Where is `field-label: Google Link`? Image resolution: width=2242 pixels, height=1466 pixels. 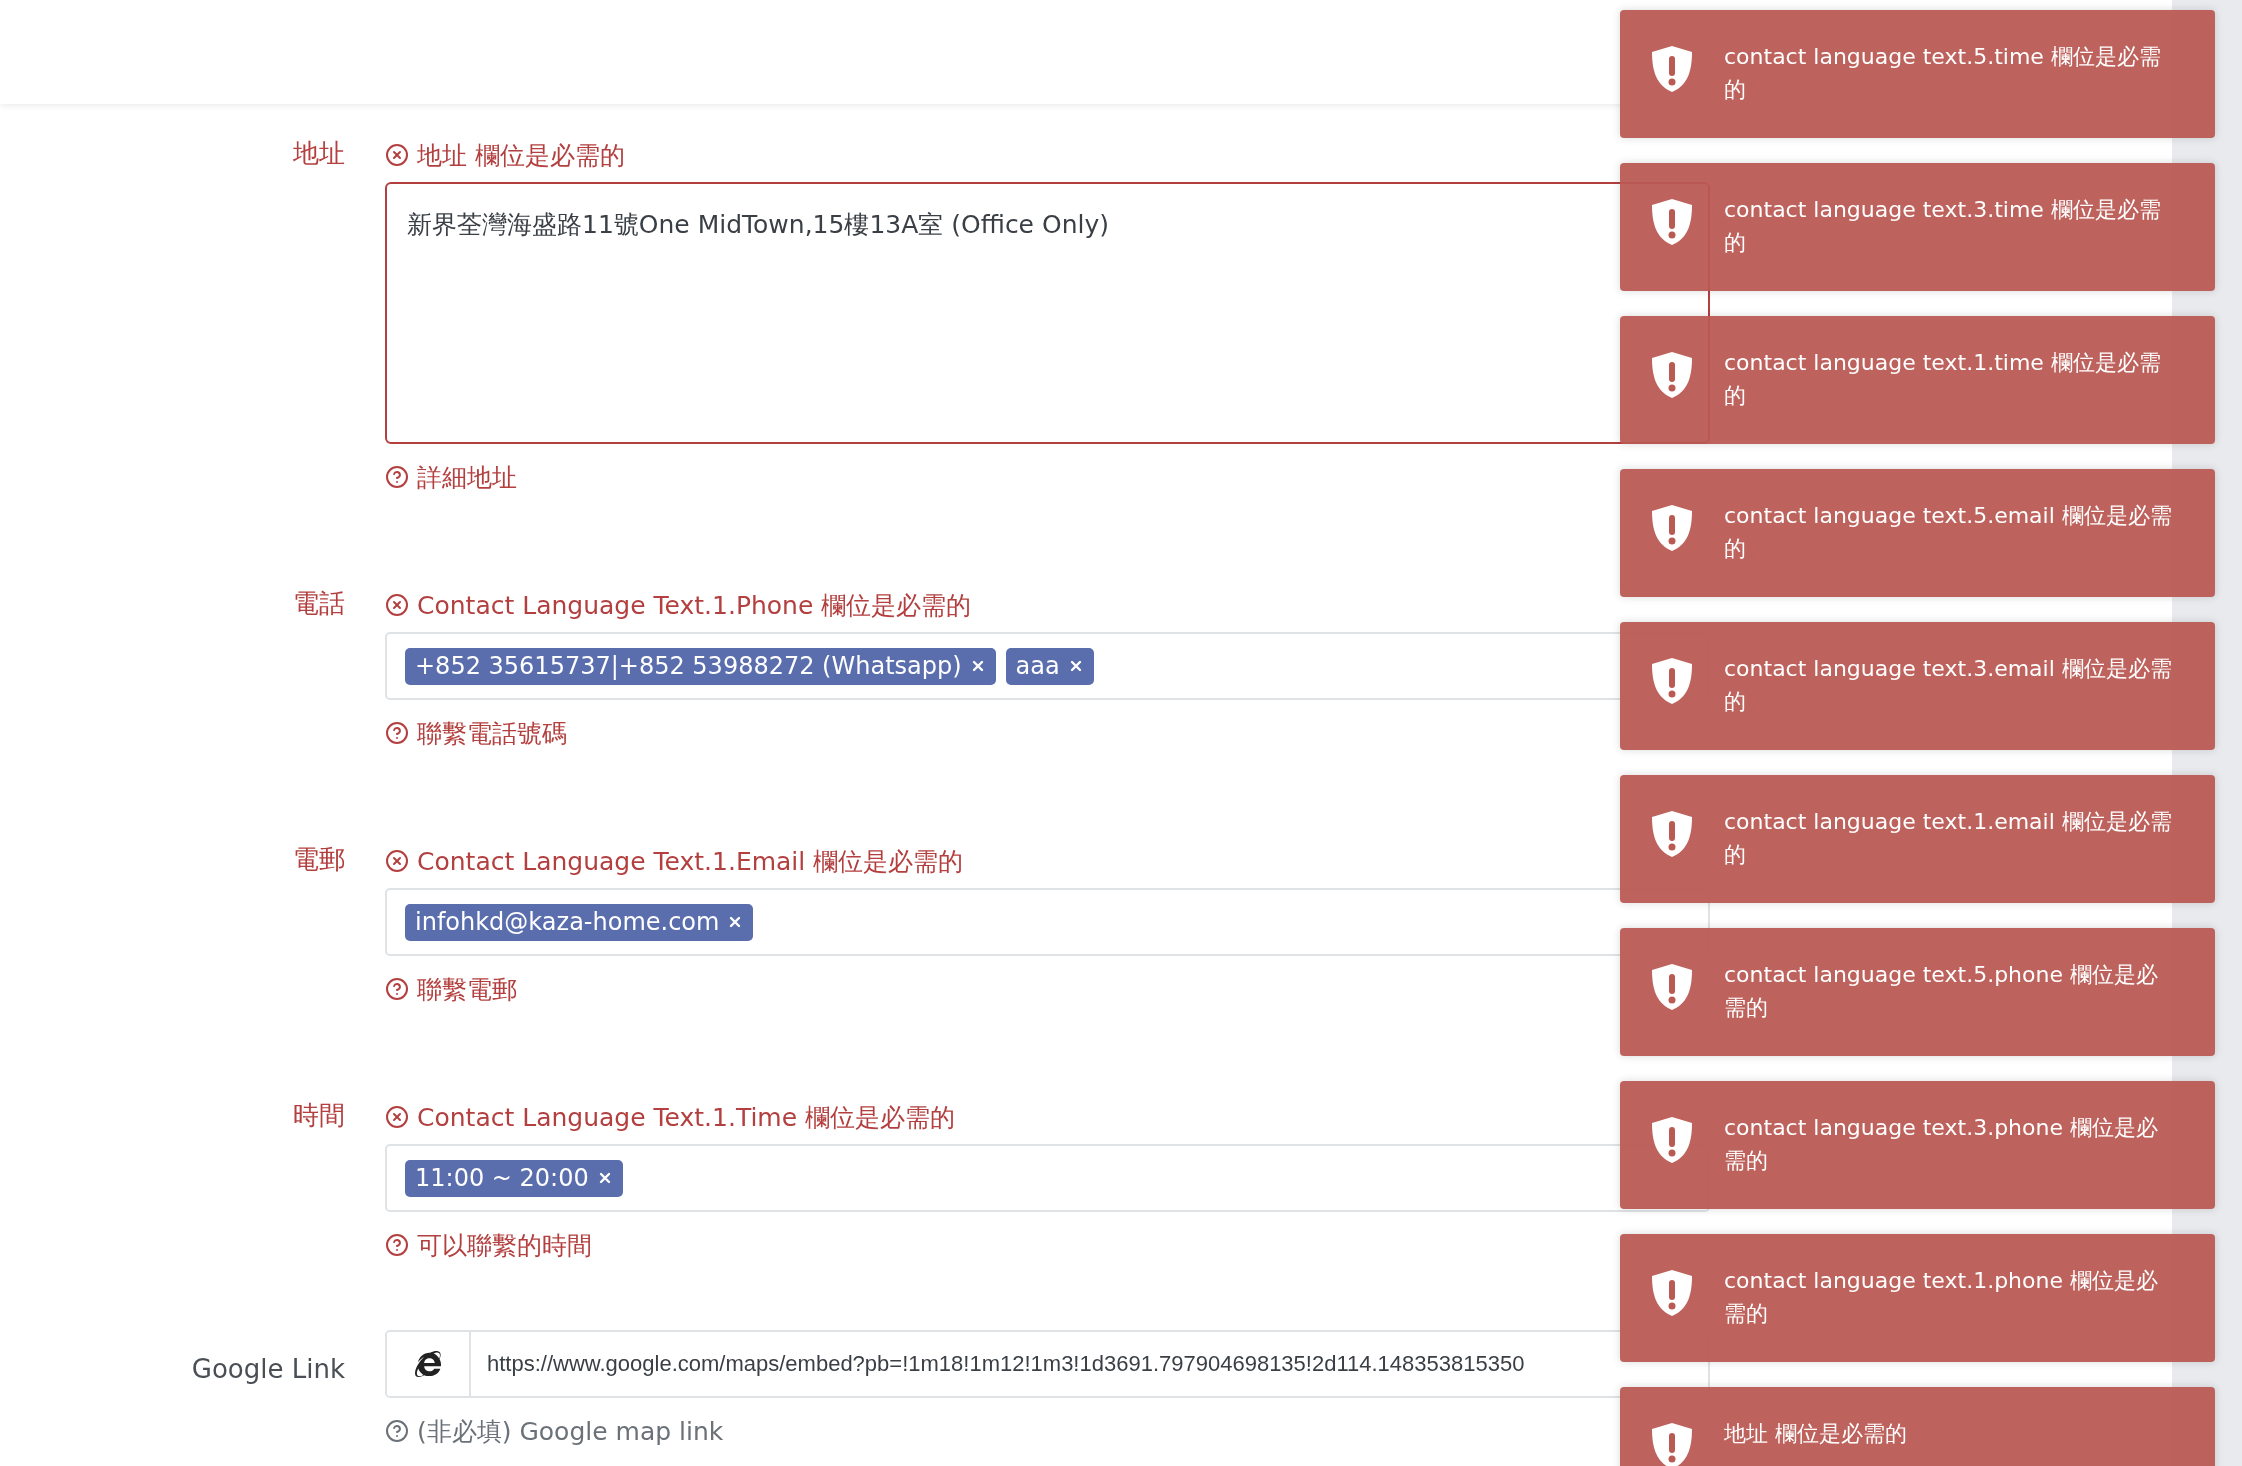 field-label: Google Link is located at coordinates (268, 1368).